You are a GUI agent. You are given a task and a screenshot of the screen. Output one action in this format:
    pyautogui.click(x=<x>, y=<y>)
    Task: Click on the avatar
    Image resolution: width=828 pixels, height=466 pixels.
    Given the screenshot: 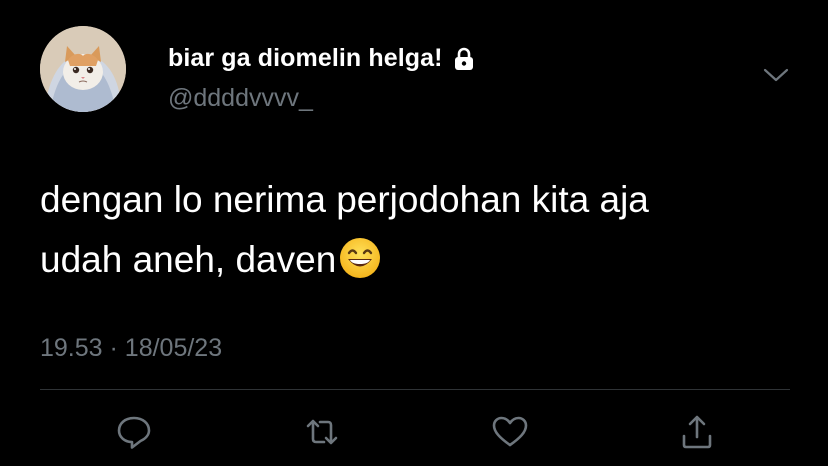 What is the action you would take?
    pyautogui.click(x=83, y=69)
    